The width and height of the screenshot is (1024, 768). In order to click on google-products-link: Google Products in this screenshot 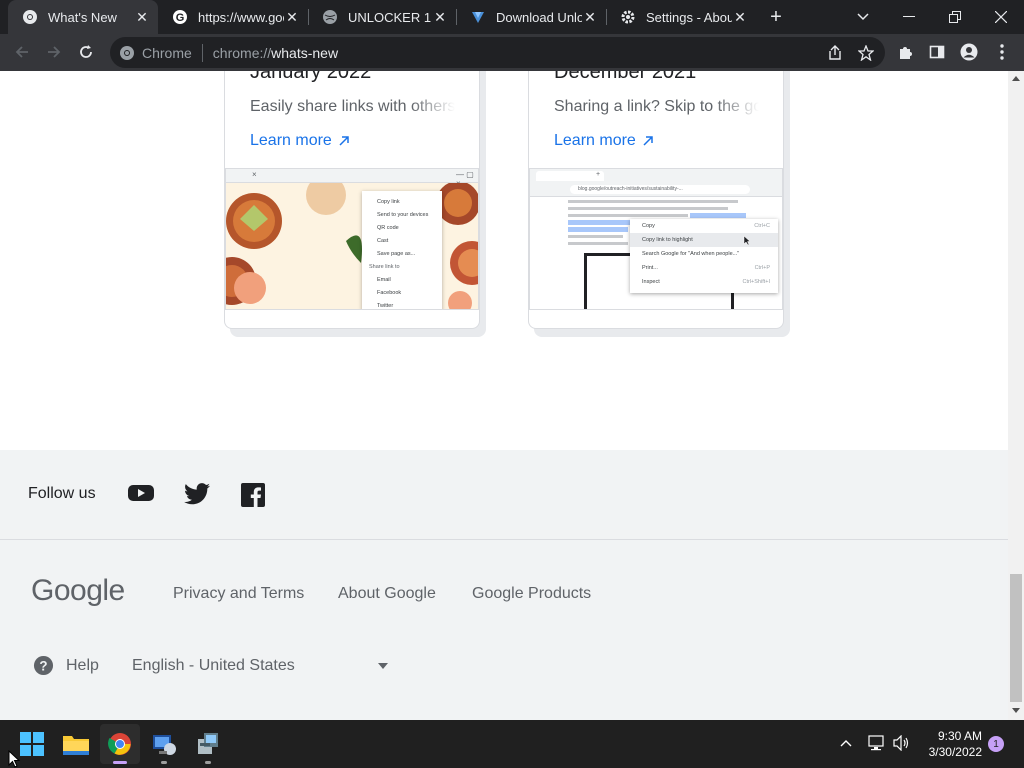, I will do `click(531, 594)`.